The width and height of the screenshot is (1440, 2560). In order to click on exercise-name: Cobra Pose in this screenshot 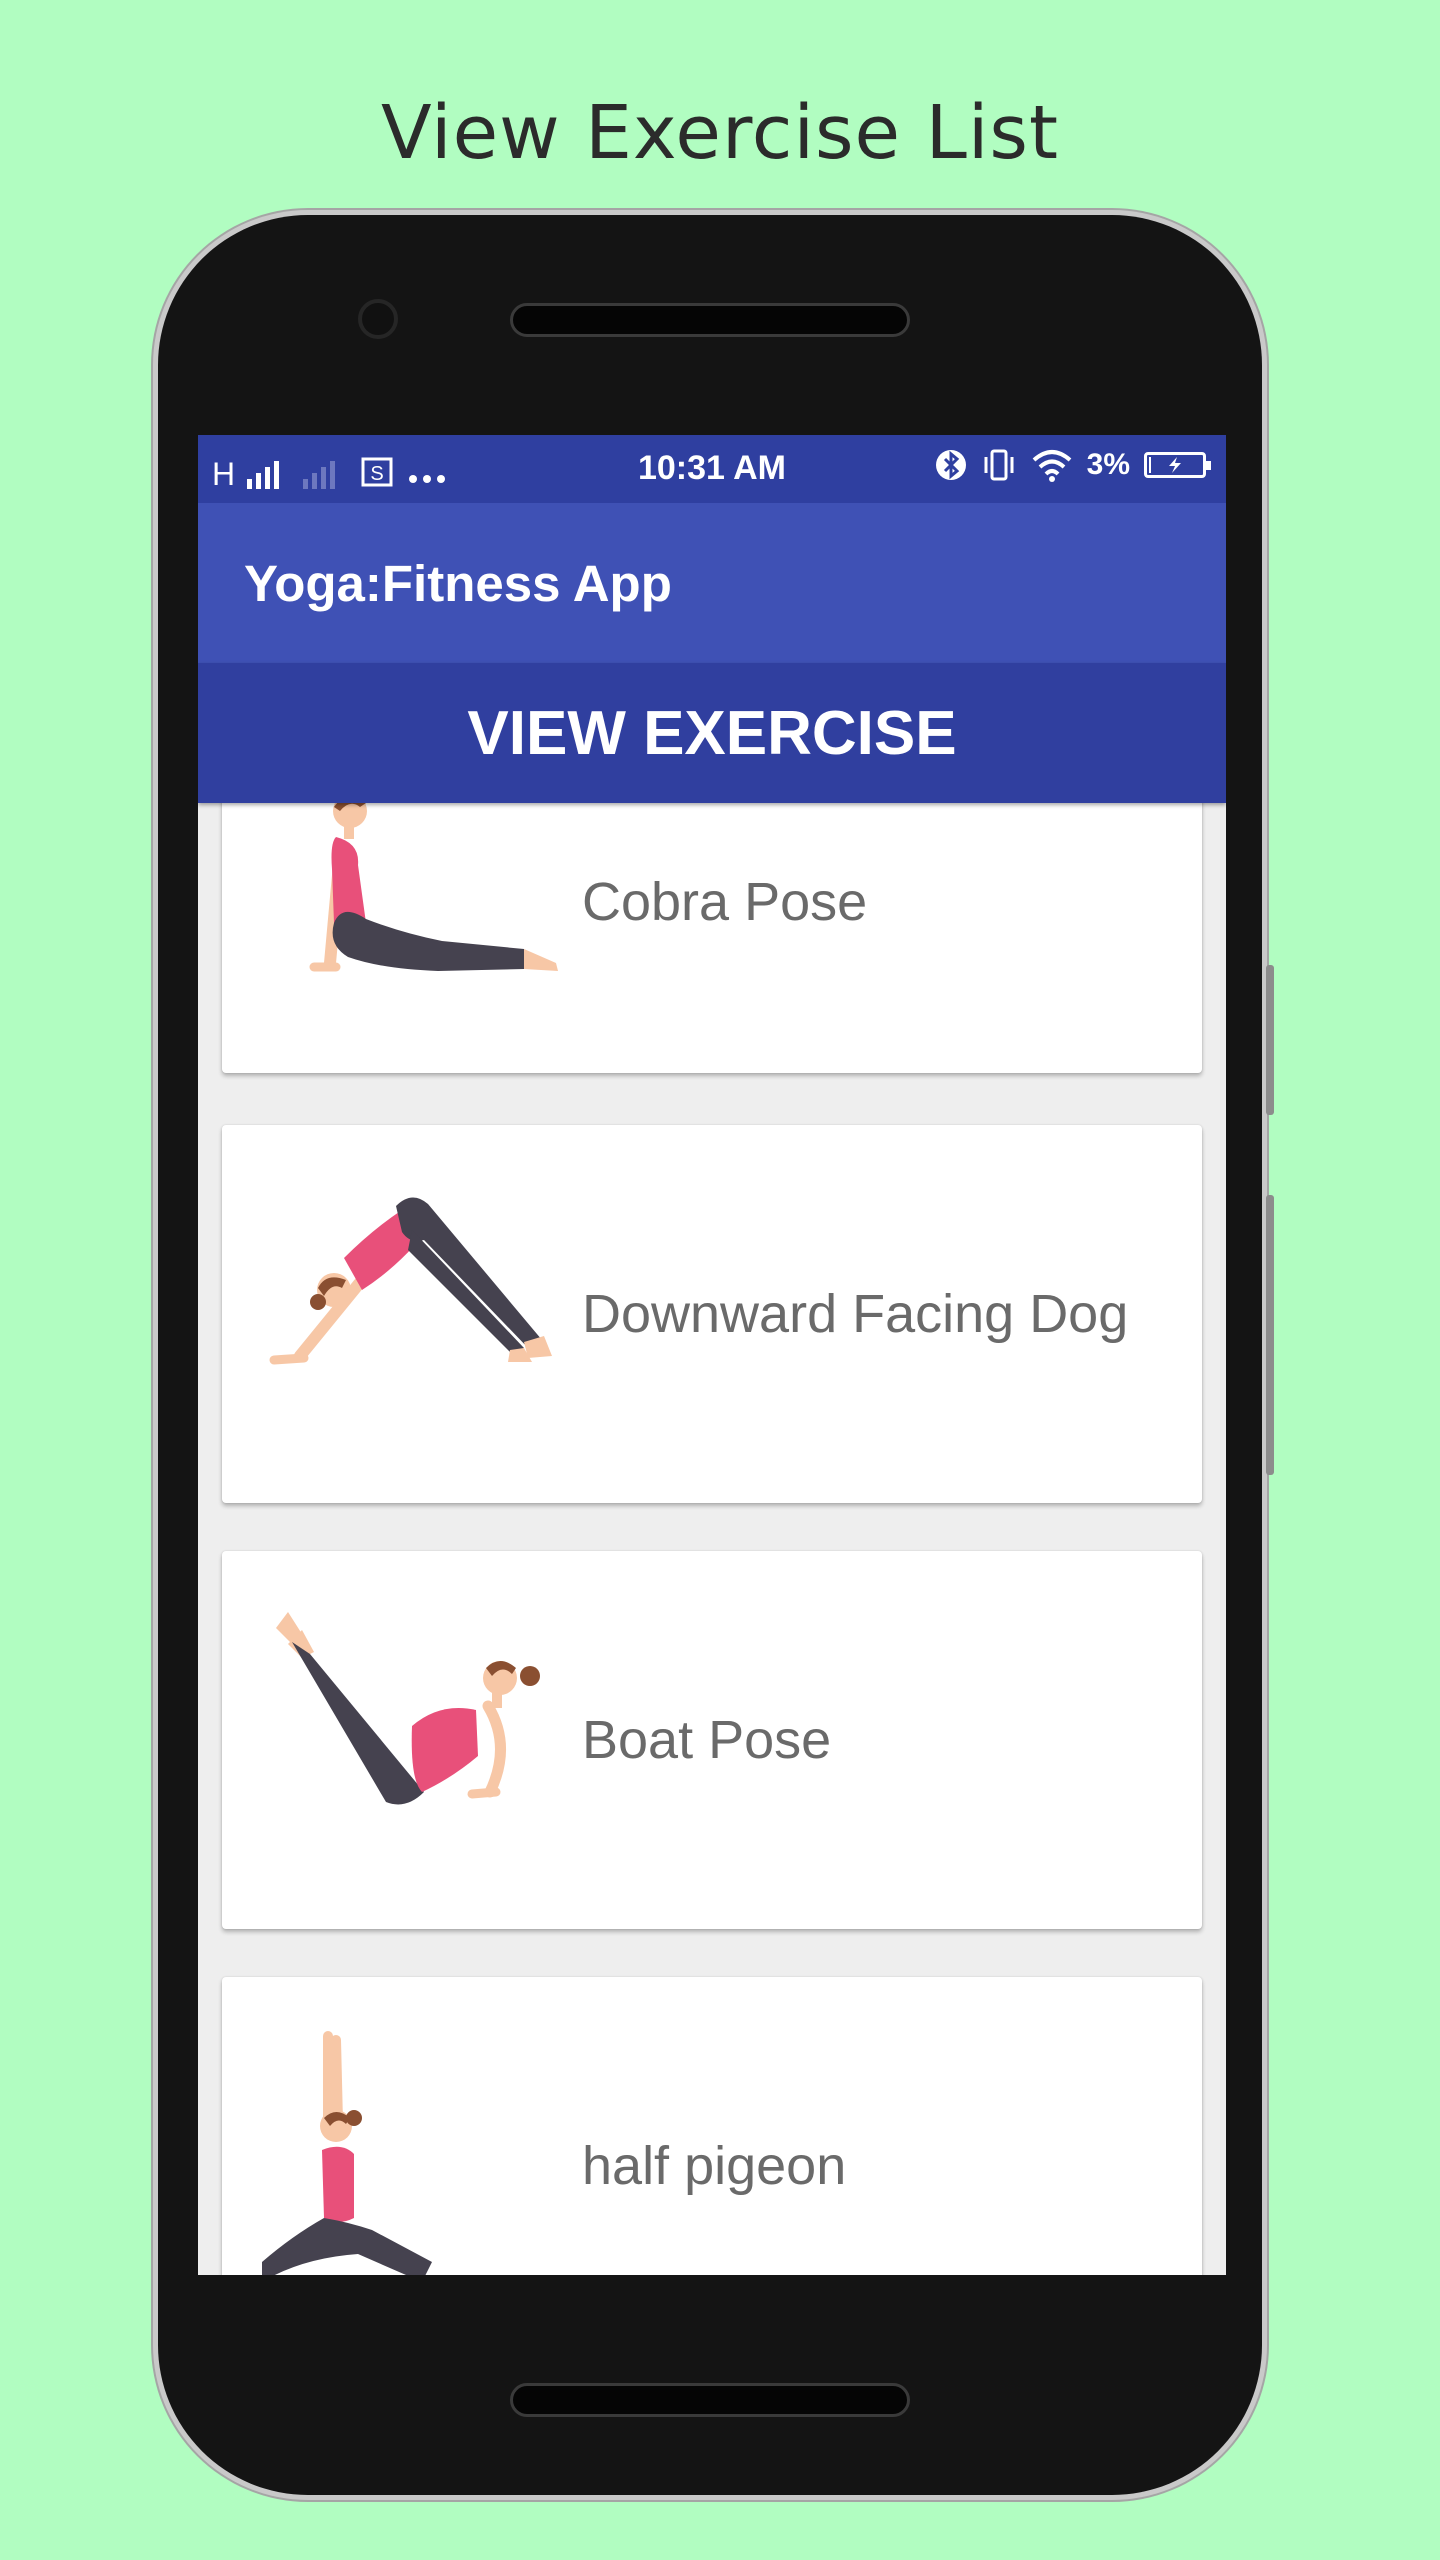, I will do `click(725, 902)`.